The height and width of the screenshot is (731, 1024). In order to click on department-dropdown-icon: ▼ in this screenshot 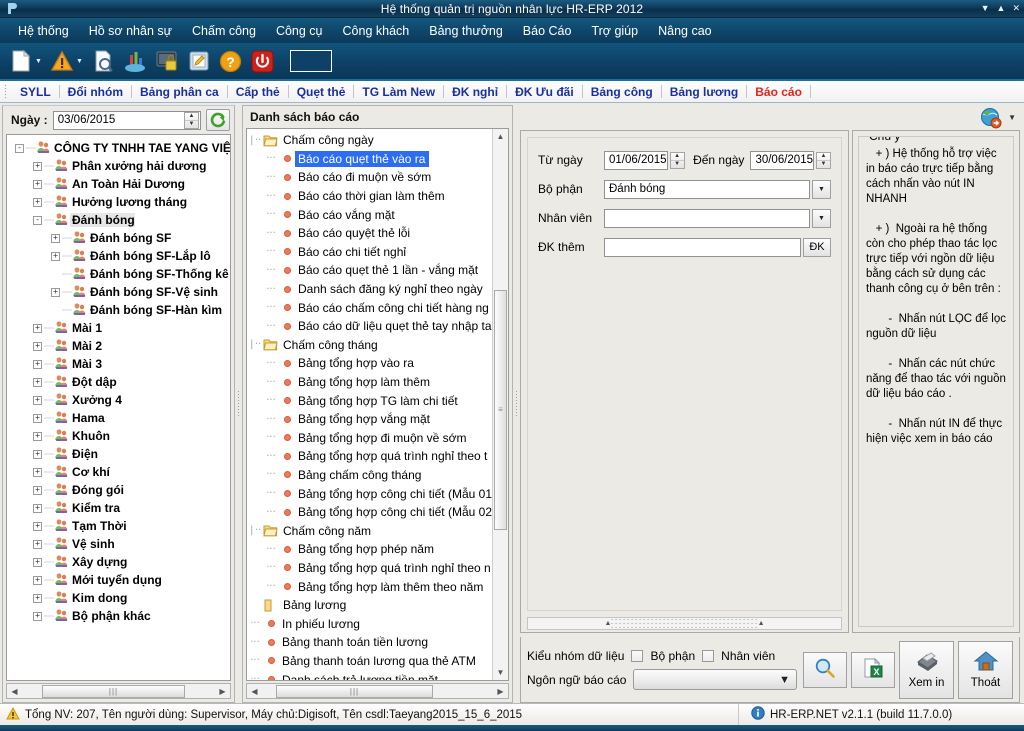, I will do `click(821, 189)`.